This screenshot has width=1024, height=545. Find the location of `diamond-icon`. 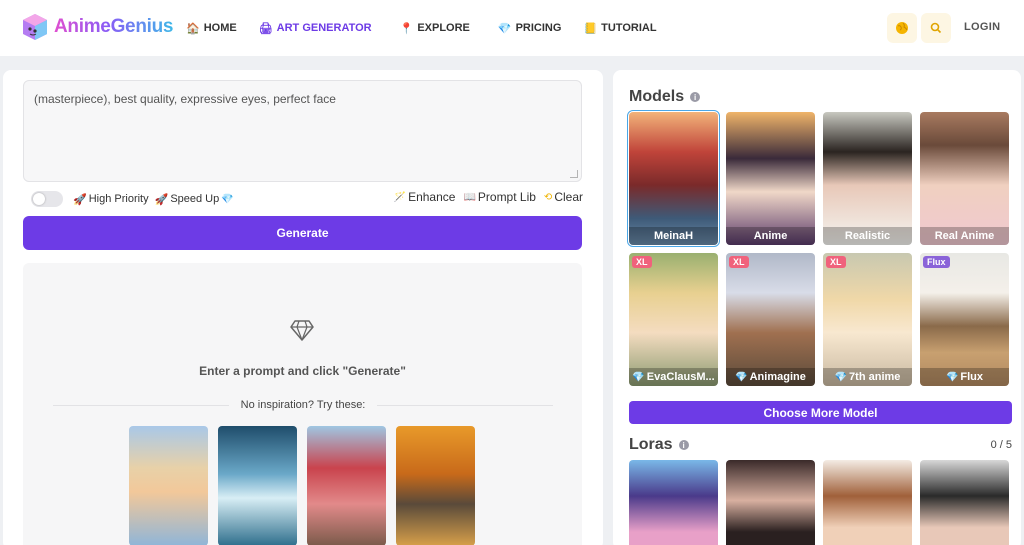

diamond-icon is located at coordinates (302, 330).